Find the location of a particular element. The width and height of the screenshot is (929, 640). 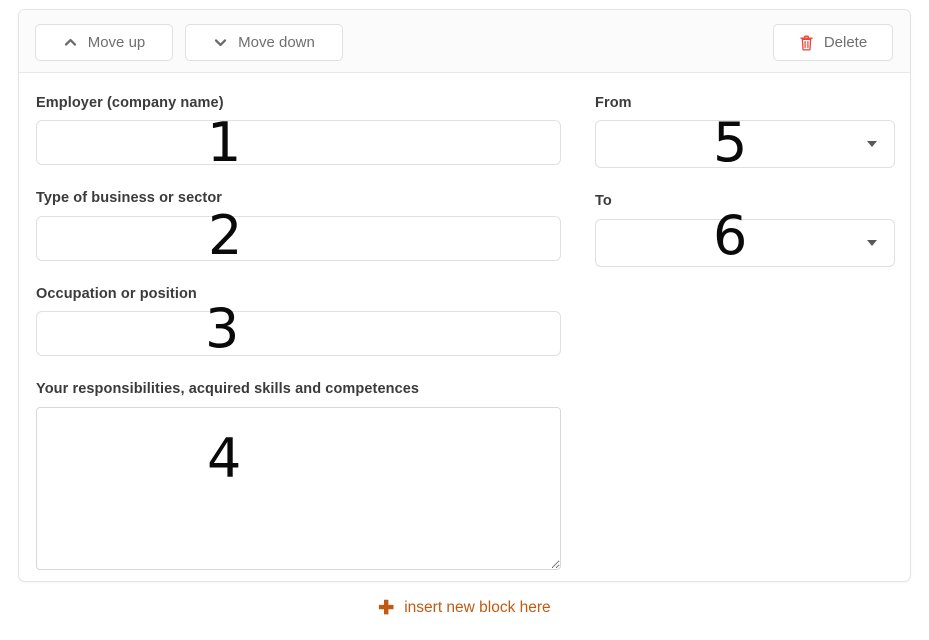

field-from: From is located at coordinates (745, 132).